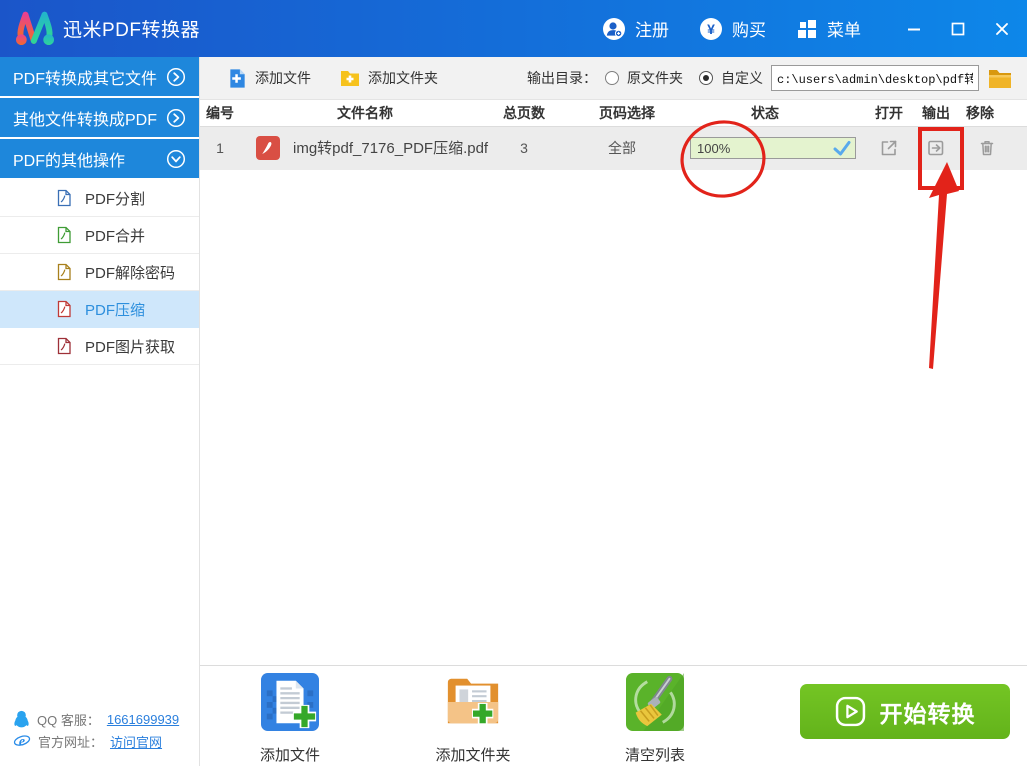 This screenshot has height=766, width=1027. What do you see at coordinates (987, 148) in the screenshot?
I see `delete-trash-icon` at bounding box center [987, 148].